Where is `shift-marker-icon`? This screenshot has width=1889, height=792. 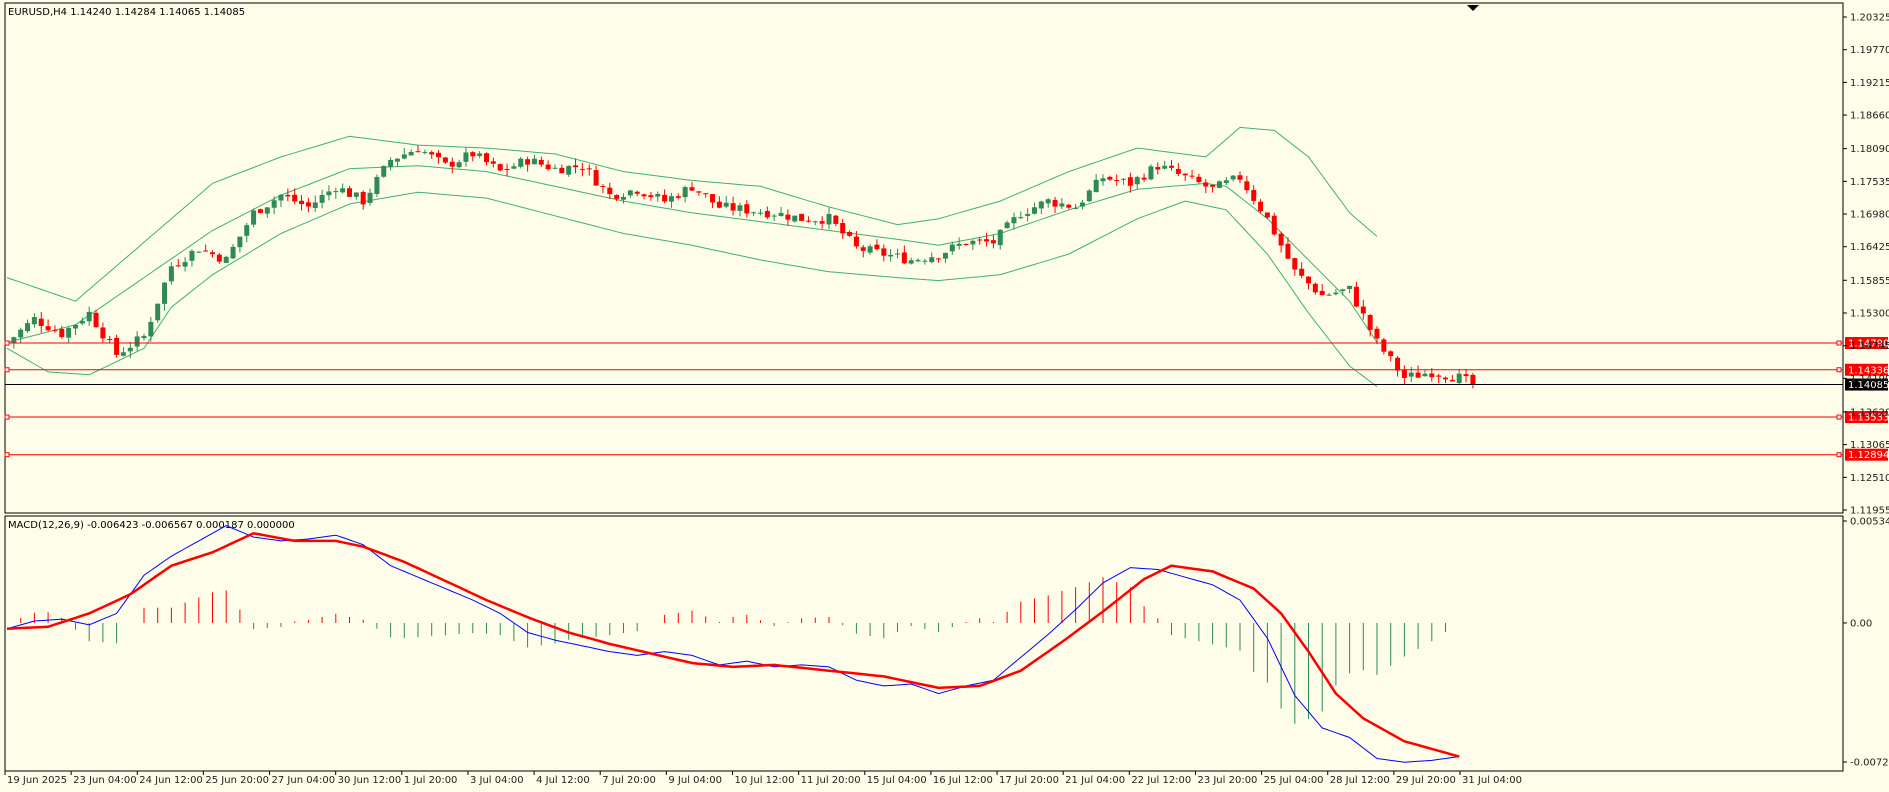
shift-marker-icon is located at coordinates (1473, 8).